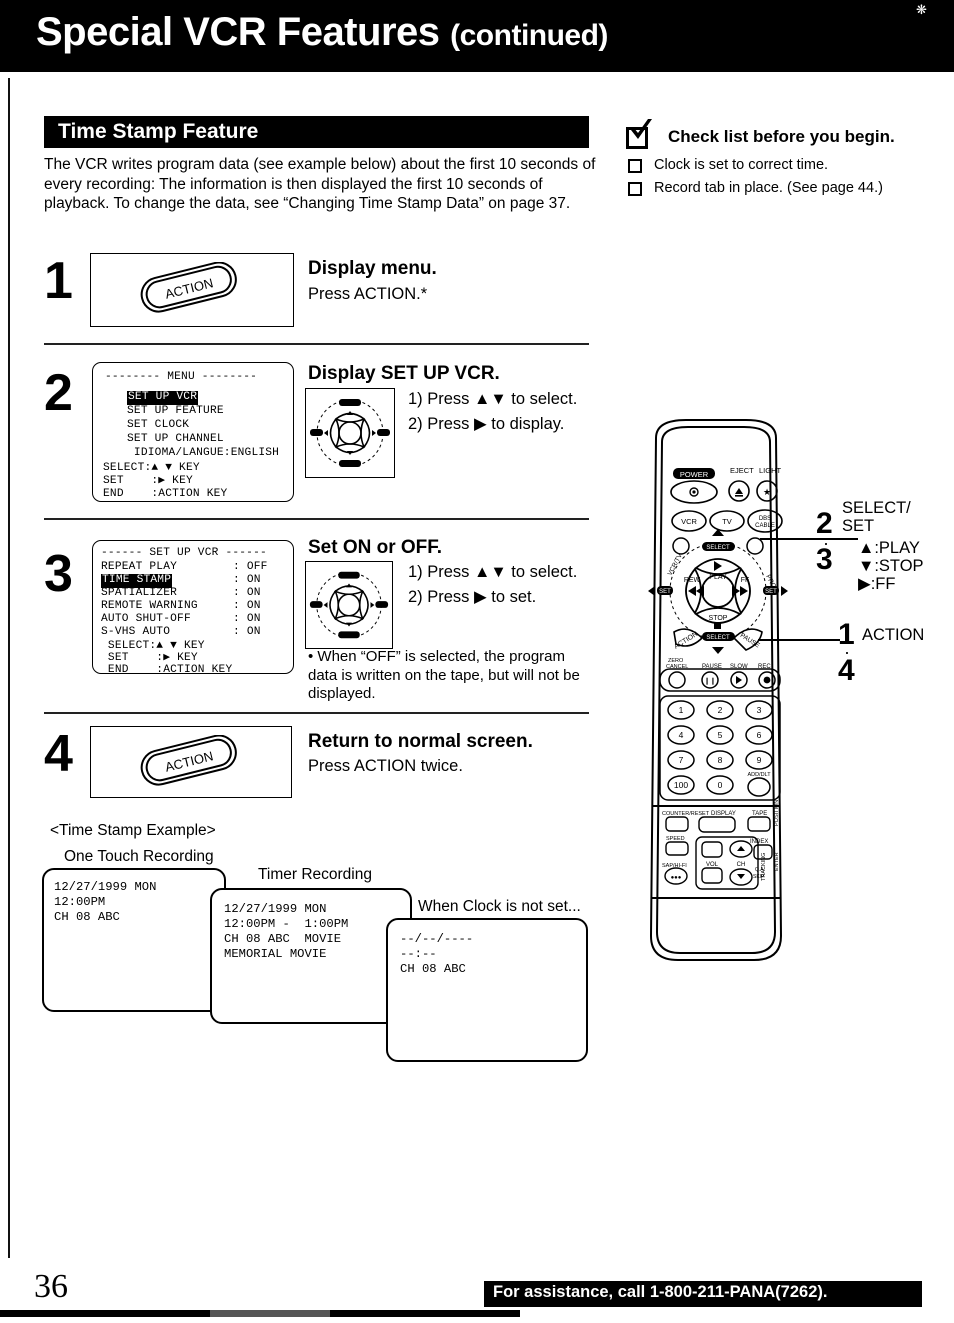 The height and width of the screenshot is (1323, 954). Describe the element at coordinates (158, 131) in the screenshot. I see `section-title: Time Stamp Feature` at that location.